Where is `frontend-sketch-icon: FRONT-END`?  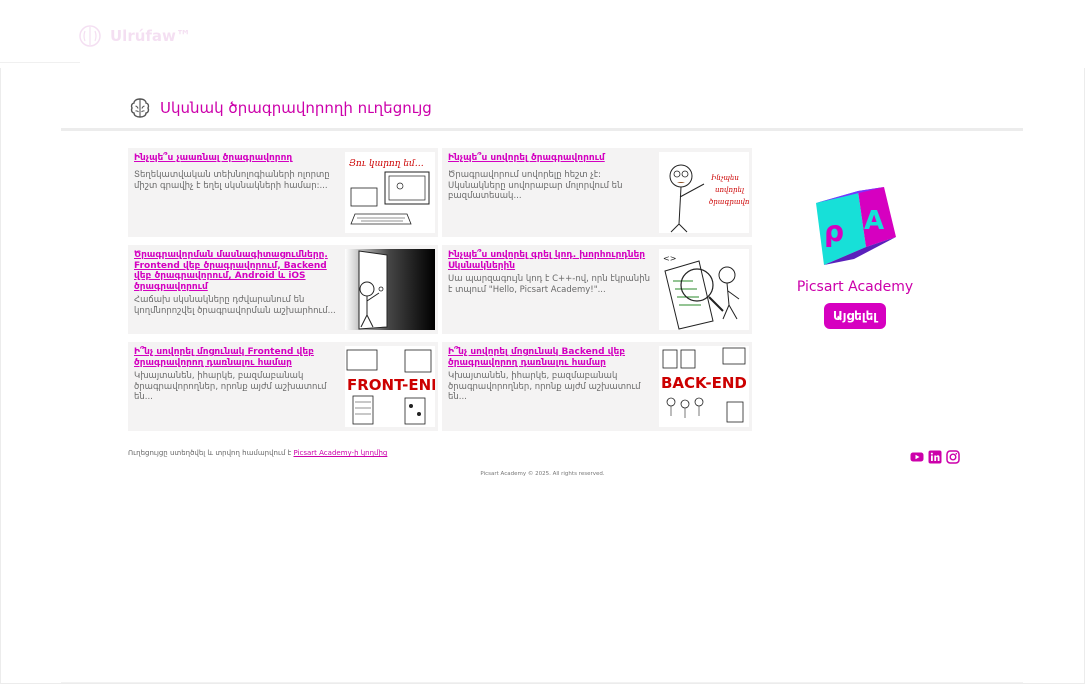 frontend-sketch-icon: FRONT-END is located at coordinates (392, 387).